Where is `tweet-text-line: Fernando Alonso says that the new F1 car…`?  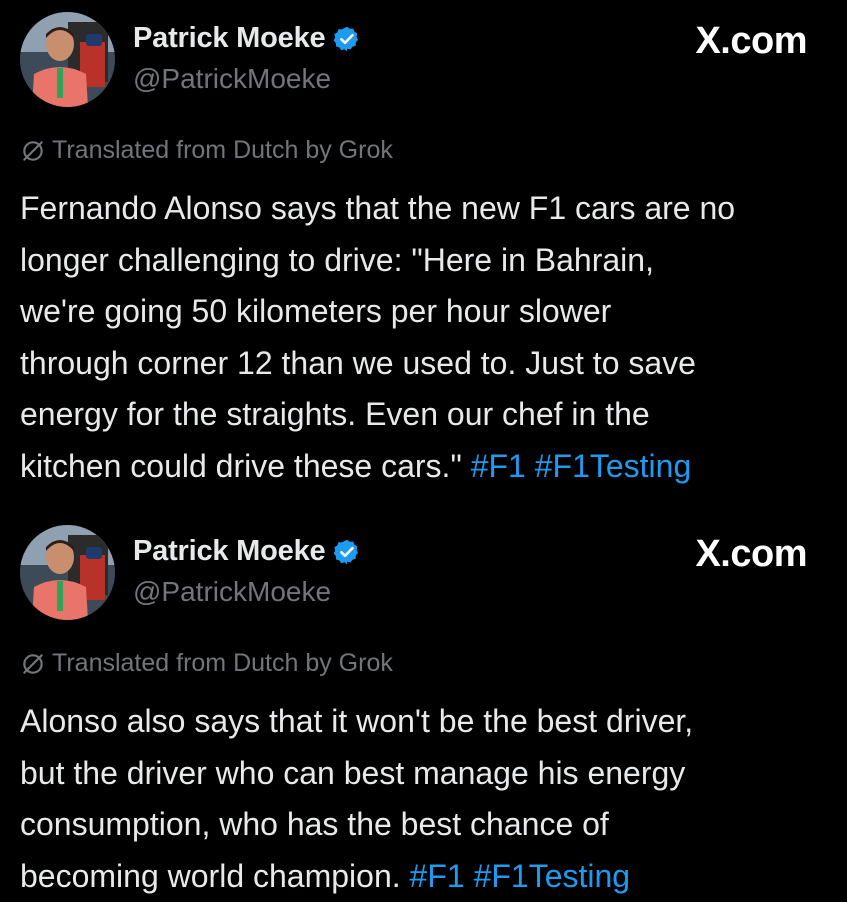 tweet-text-line: Fernando Alonso says that the new F1 car… is located at coordinates (378, 208).